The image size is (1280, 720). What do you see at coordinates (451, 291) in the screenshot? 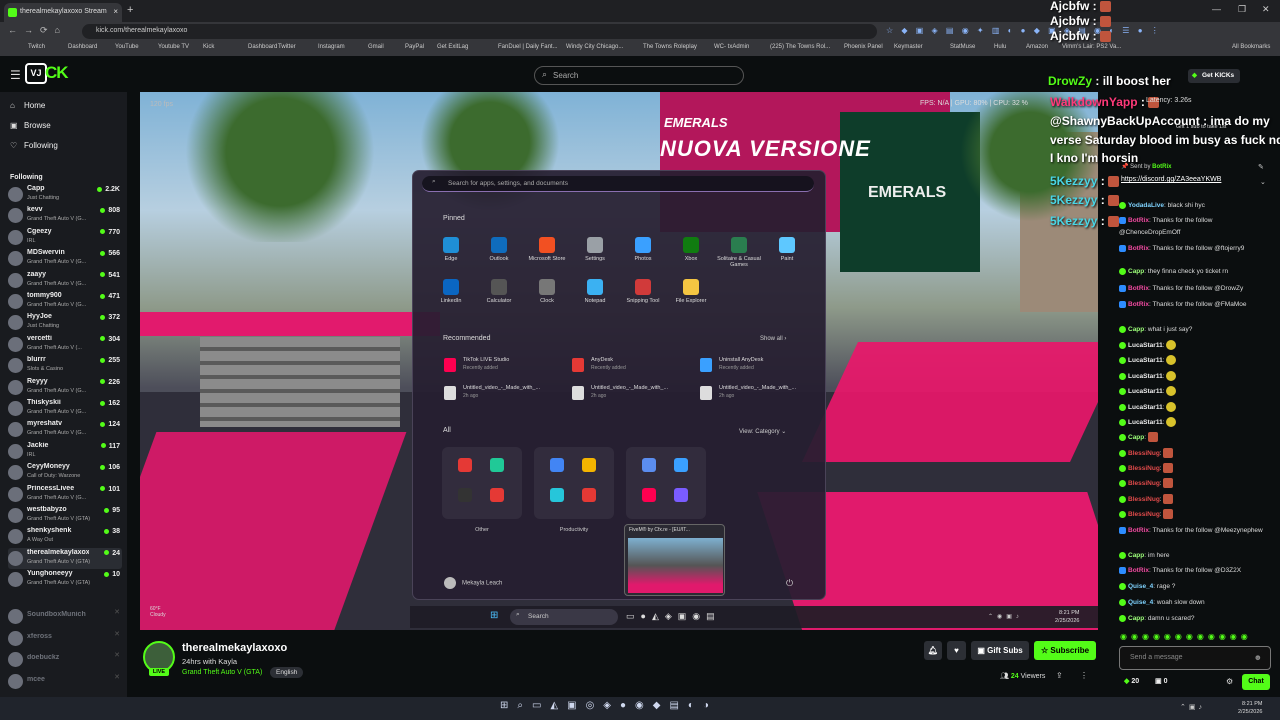
I see `pinned-app: LinkedIn` at bounding box center [451, 291].